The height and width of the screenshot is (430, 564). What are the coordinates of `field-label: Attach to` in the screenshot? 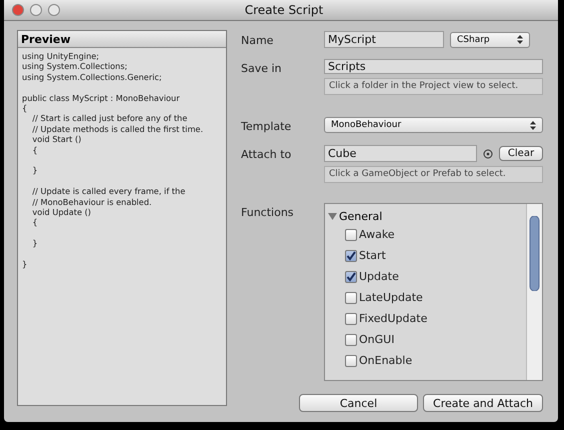 It's located at (266, 154).